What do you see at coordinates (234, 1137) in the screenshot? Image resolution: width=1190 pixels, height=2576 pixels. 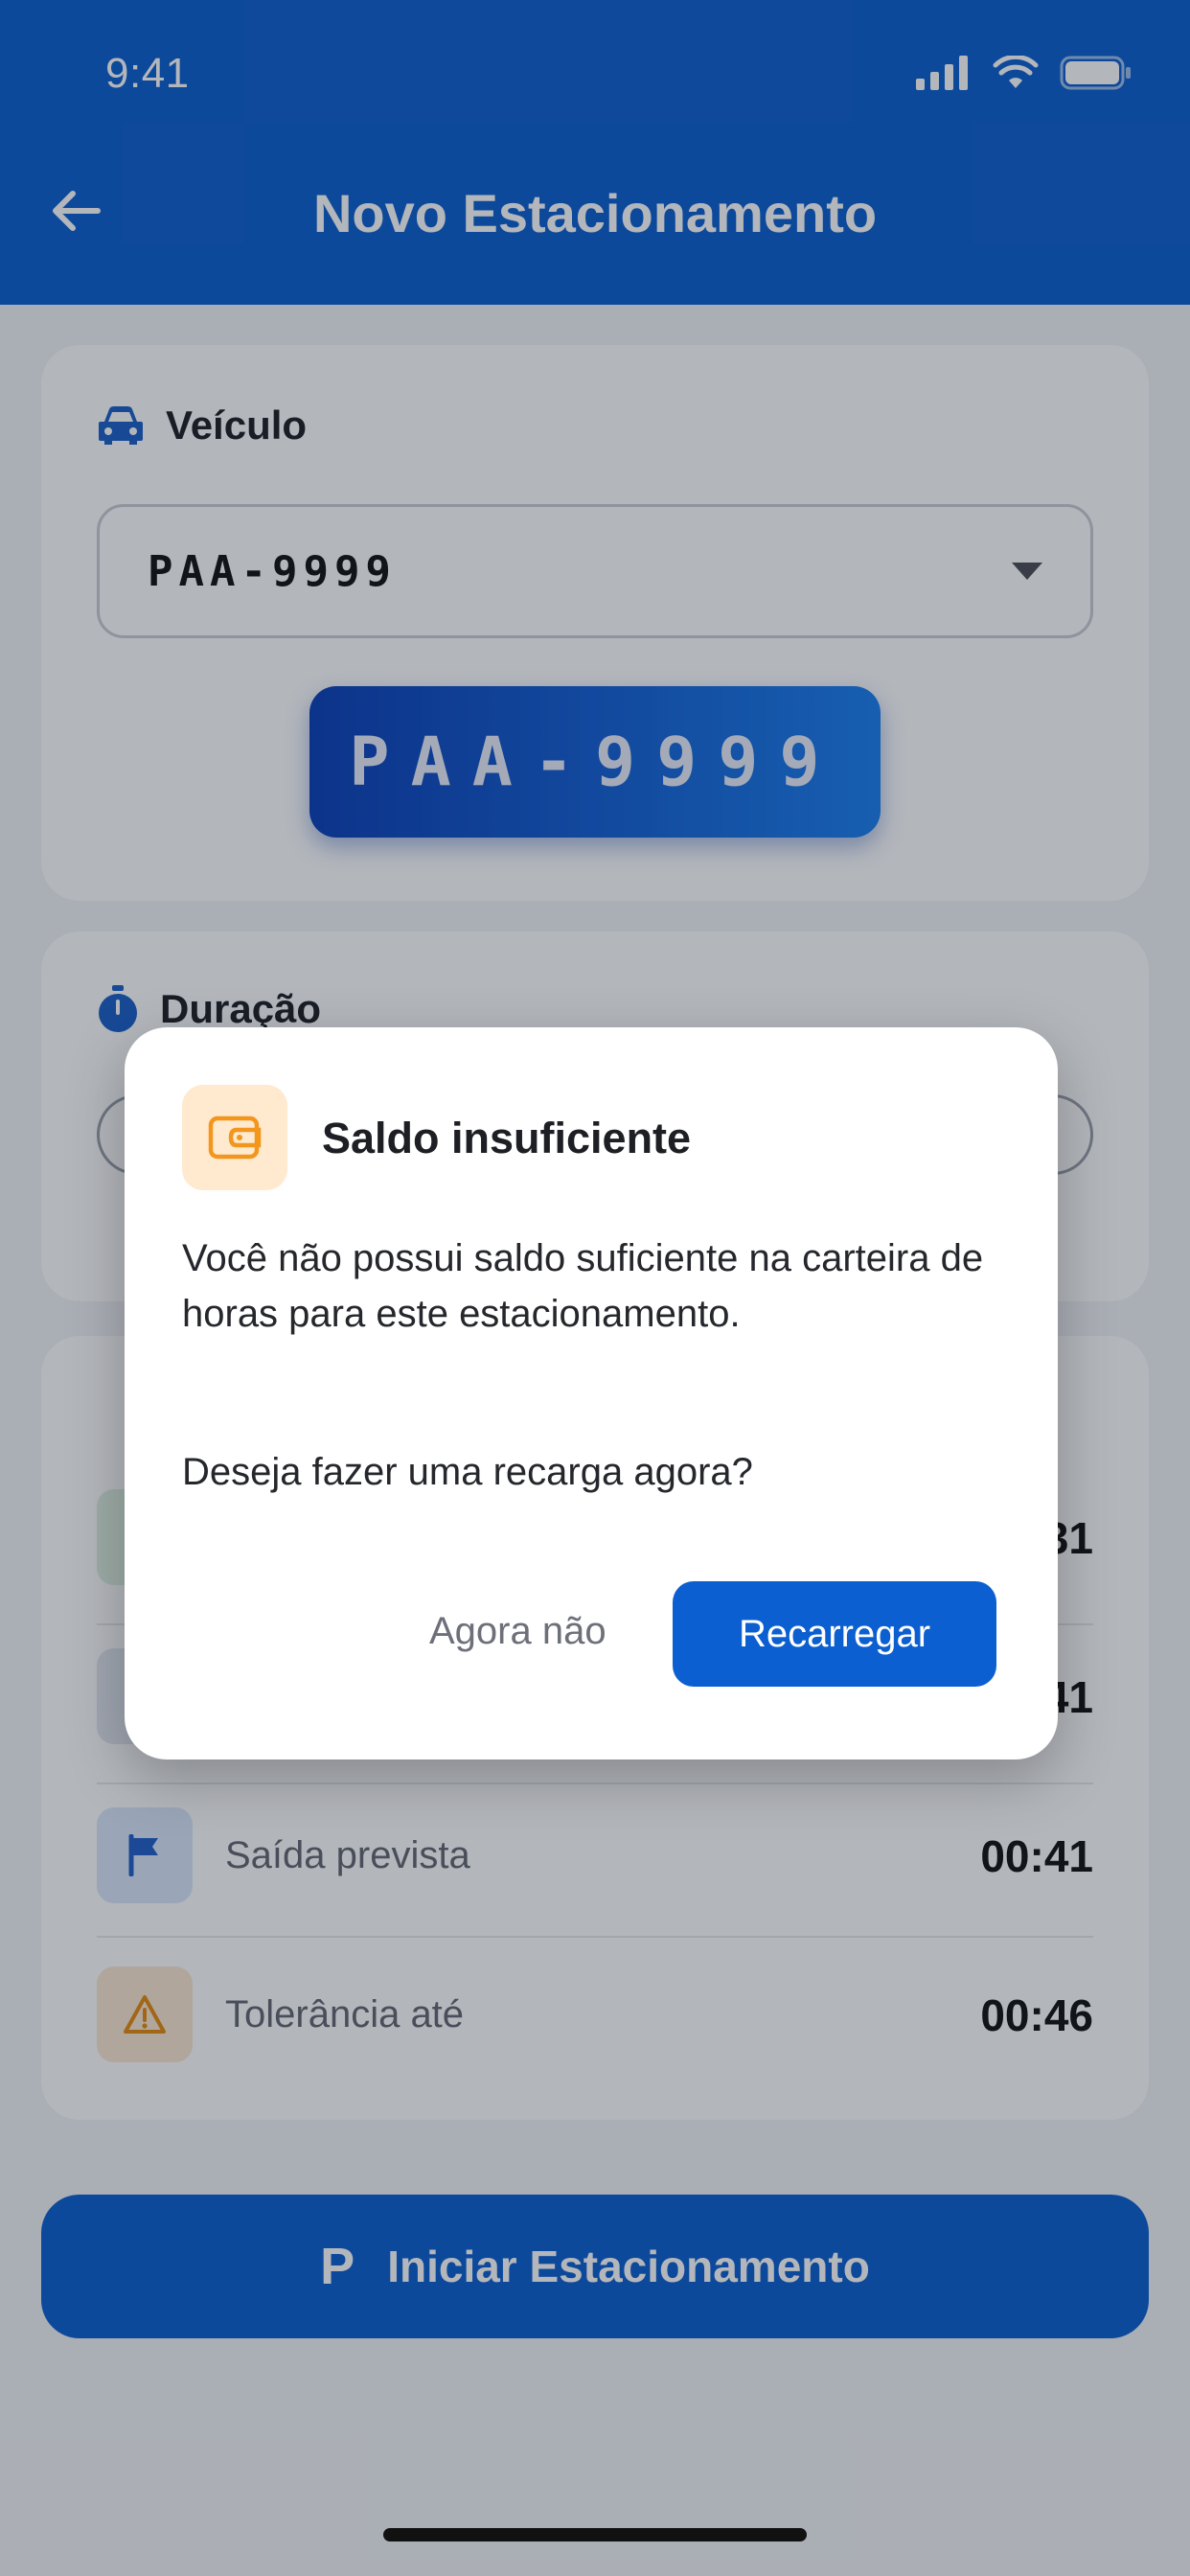 I see `wallet-icon` at bounding box center [234, 1137].